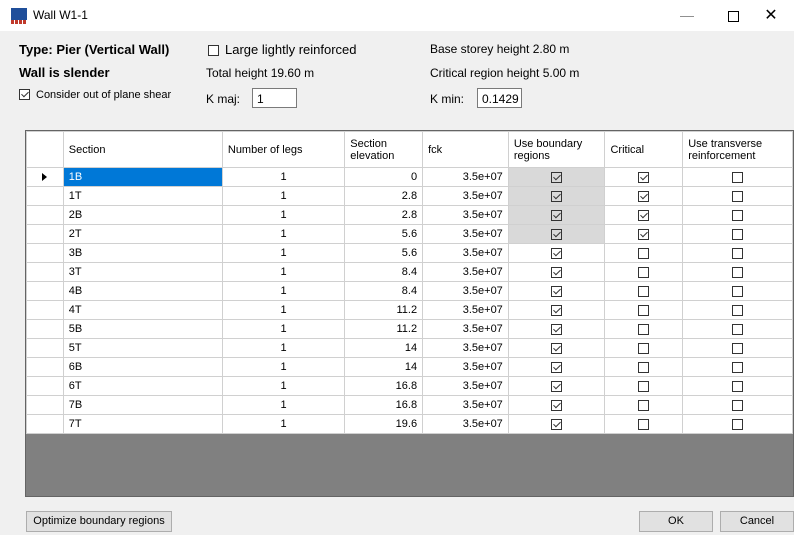  I want to click on elevation-cell: 14, so click(384, 348).